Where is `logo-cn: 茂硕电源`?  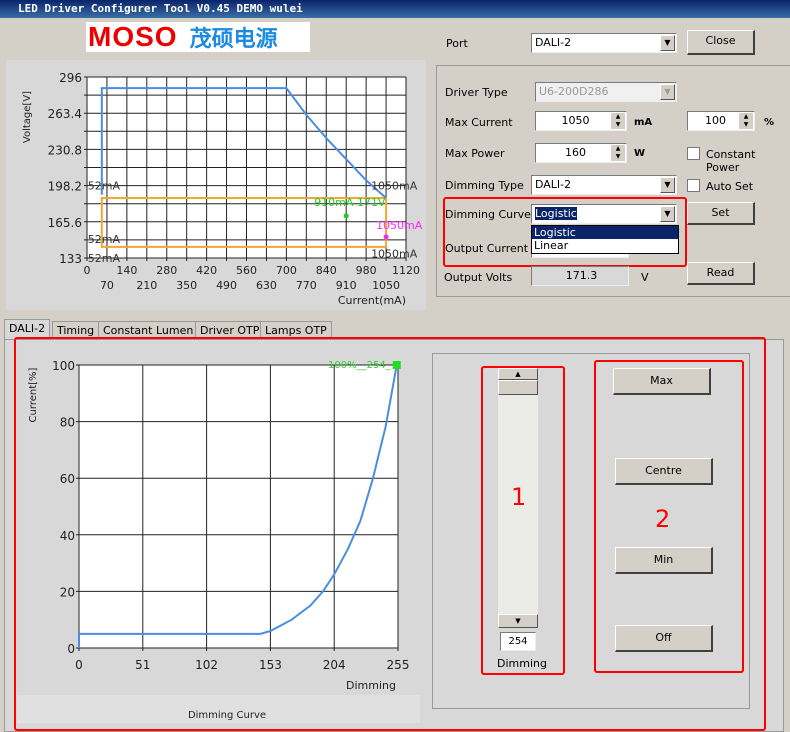
logo-cn: 茂硕电源 is located at coordinates (233, 39).